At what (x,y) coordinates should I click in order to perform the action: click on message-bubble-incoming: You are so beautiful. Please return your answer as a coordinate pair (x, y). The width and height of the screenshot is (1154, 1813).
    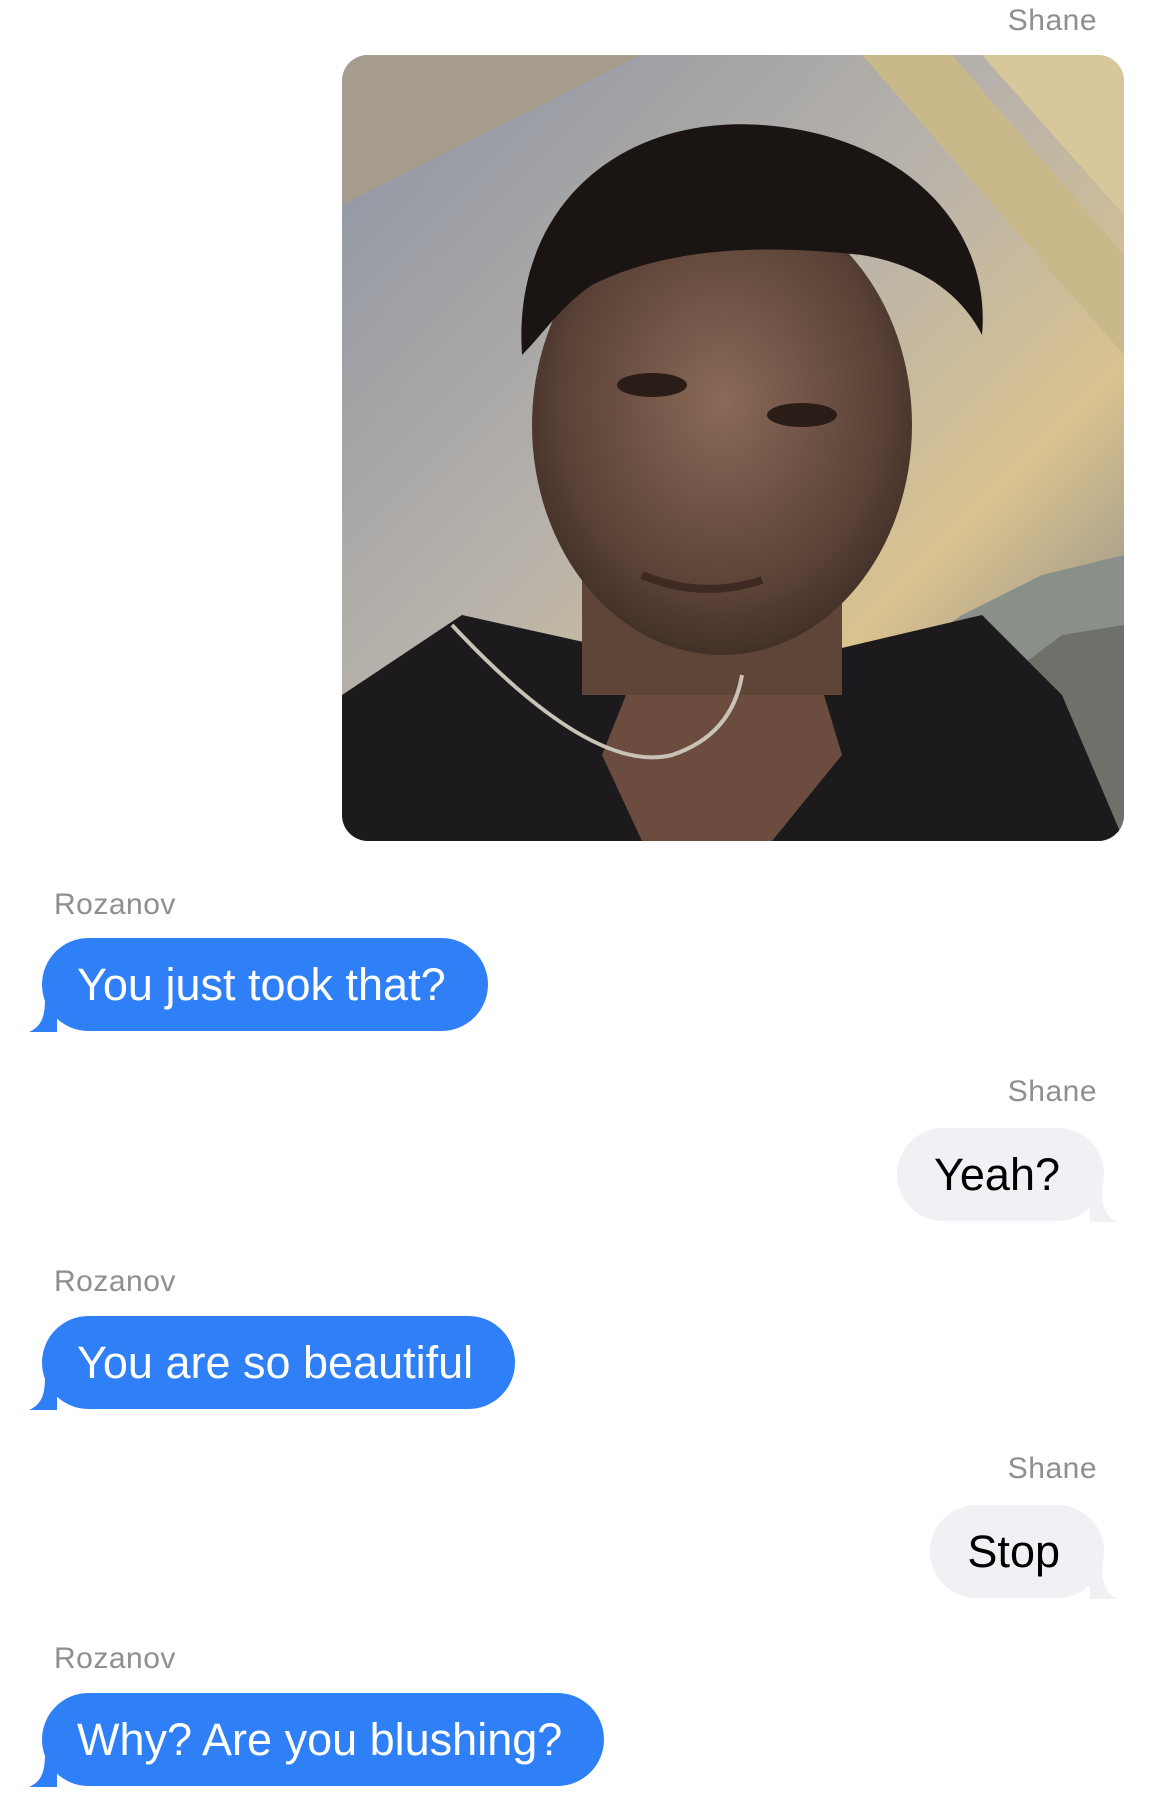
    Looking at the image, I should click on (272, 1363).